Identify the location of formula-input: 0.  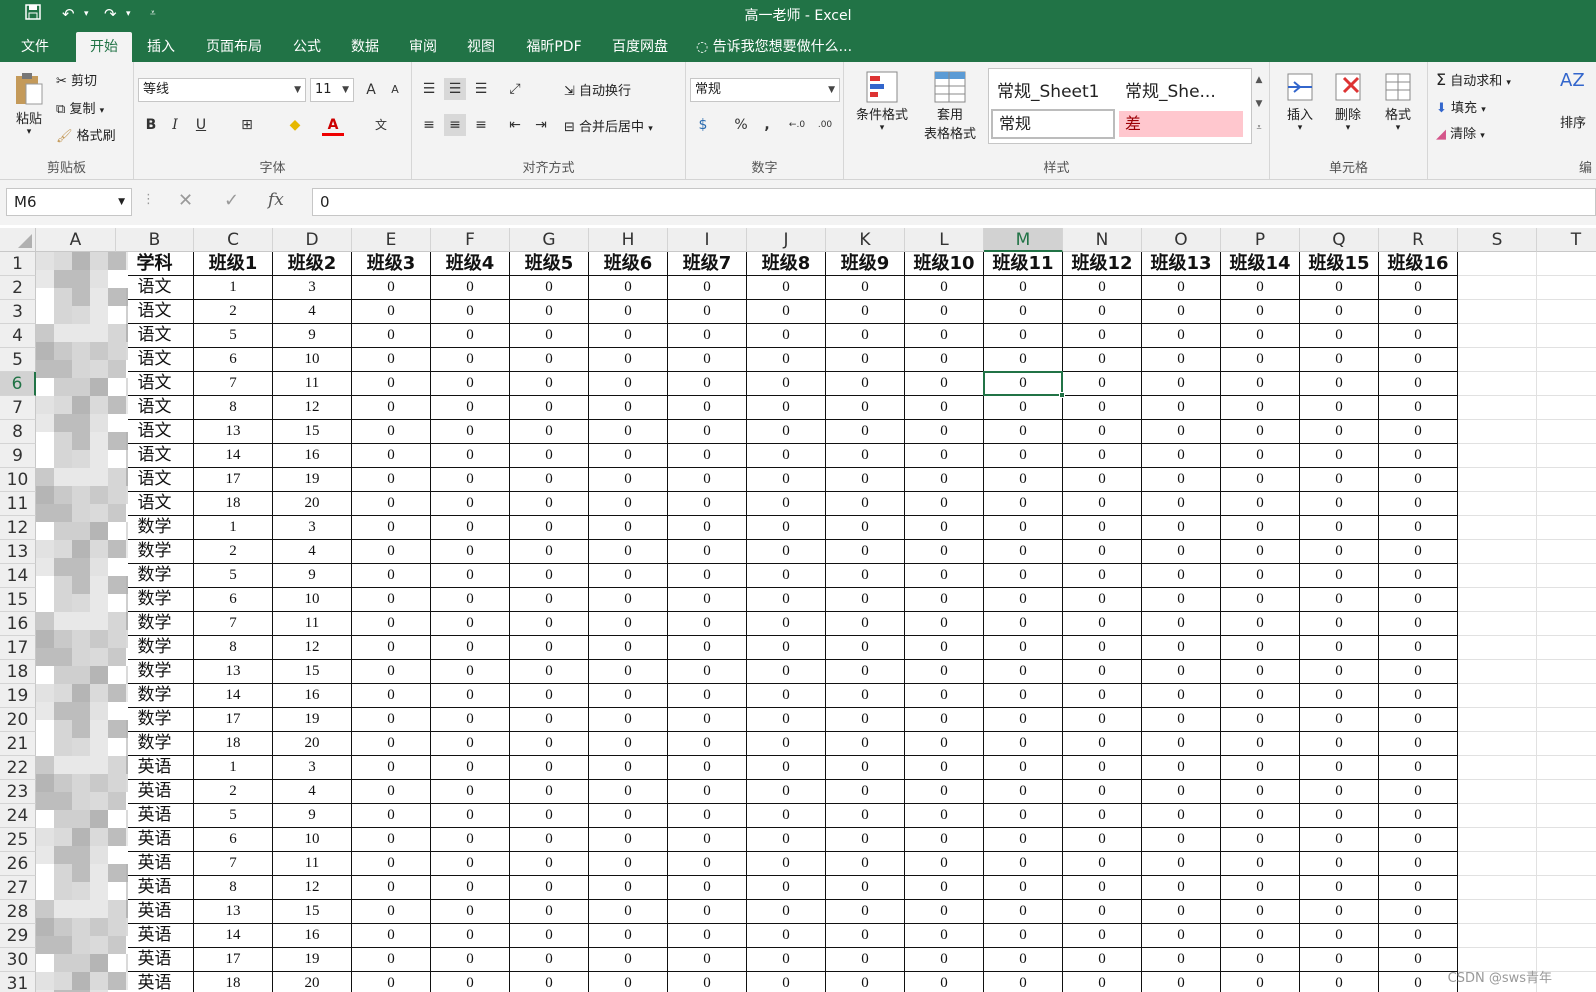
(954, 202).